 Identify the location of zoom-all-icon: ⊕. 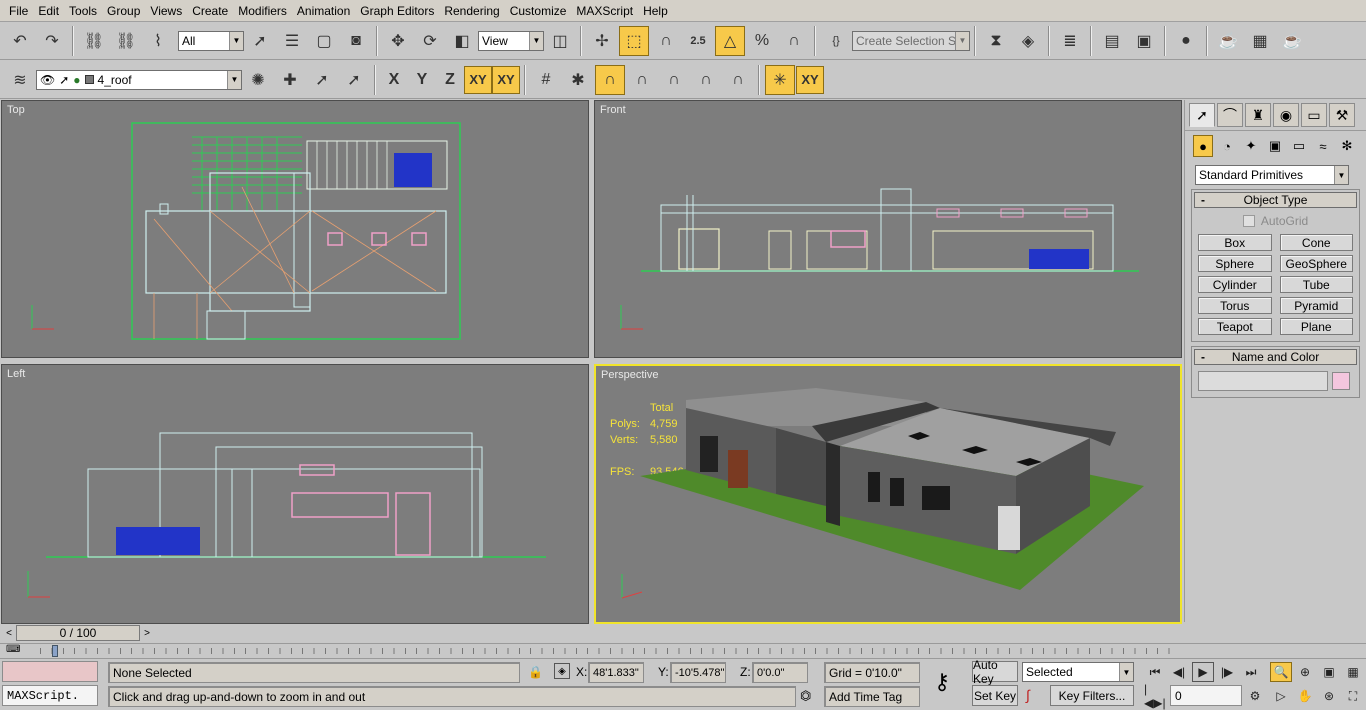
(1305, 672).